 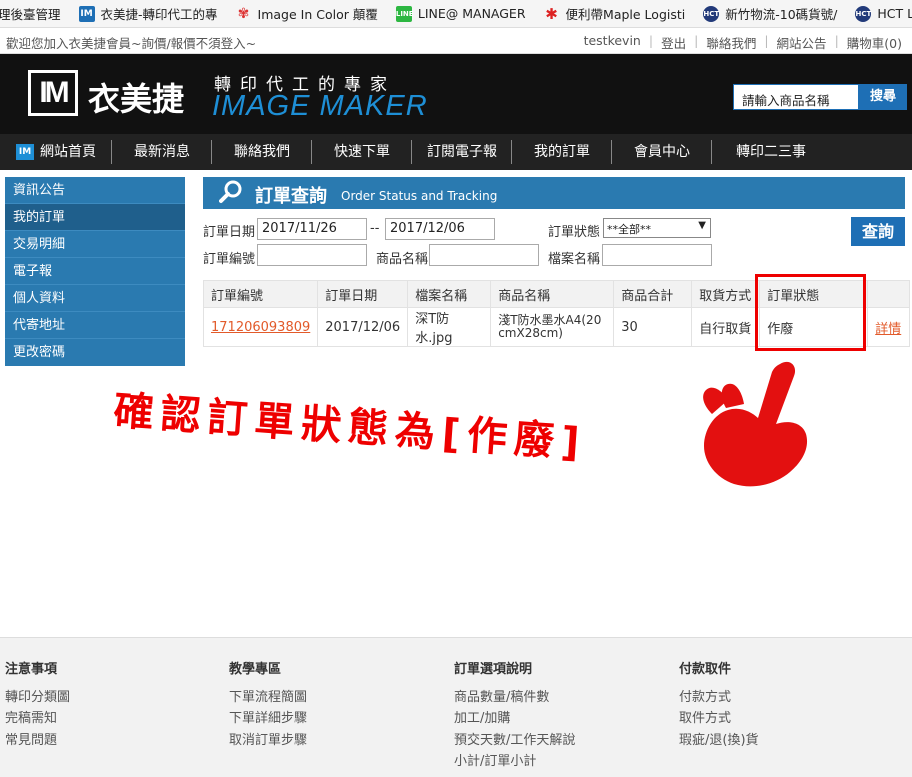 I want to click on chevron-down-icon: ▼, so click(x=702, y=225).